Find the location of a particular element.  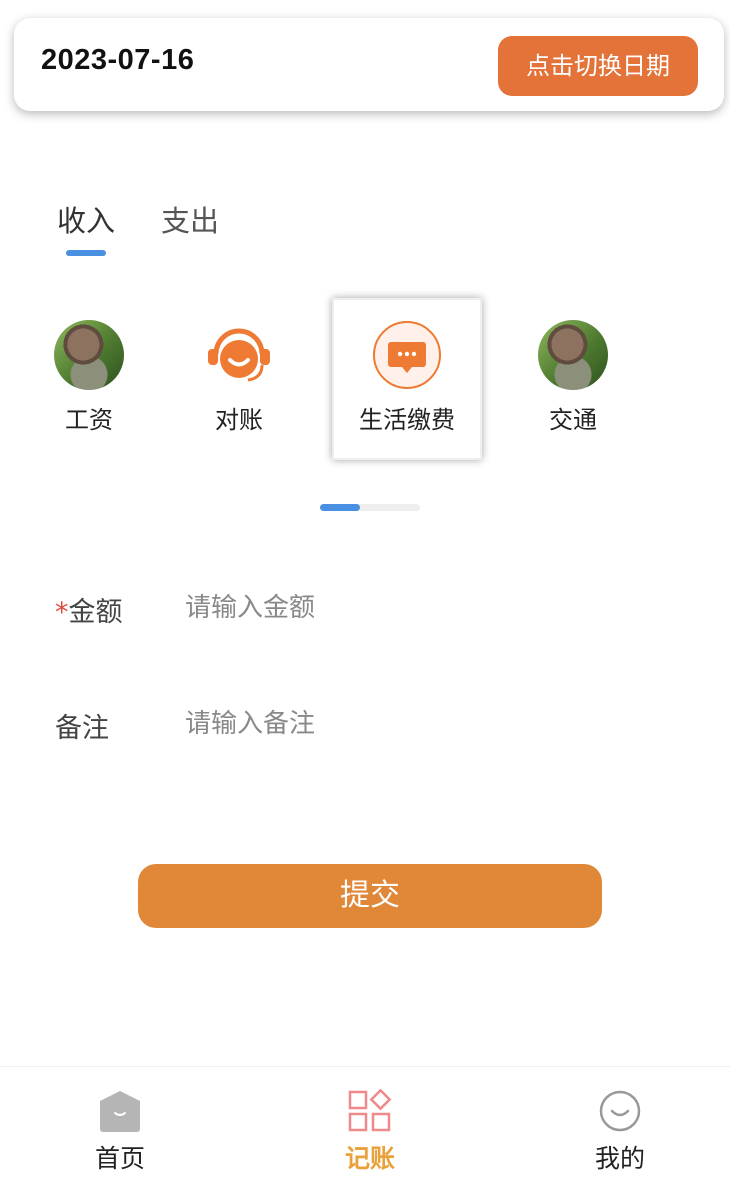

nav-home: 首页 is located at coordinates (120, 1121).